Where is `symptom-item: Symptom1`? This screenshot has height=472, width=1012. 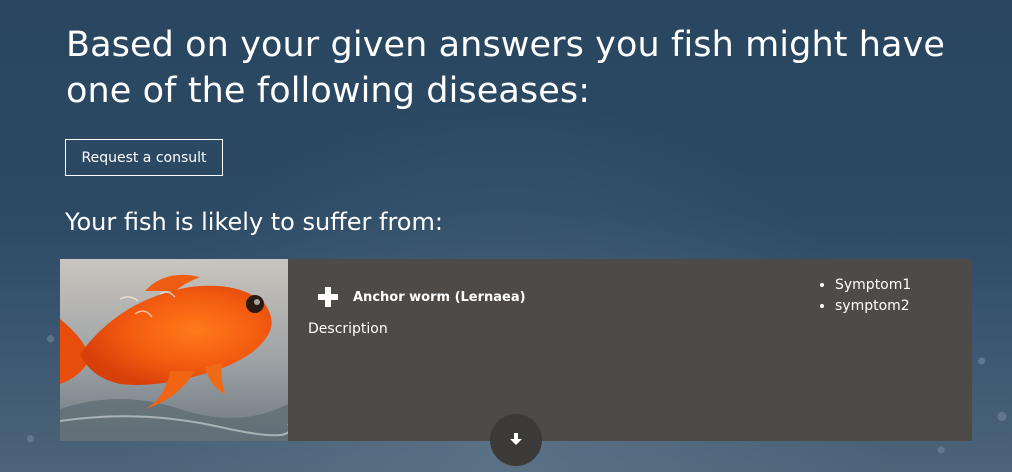 symptom-item: Symptom1 is located at coordinates (873, 285).